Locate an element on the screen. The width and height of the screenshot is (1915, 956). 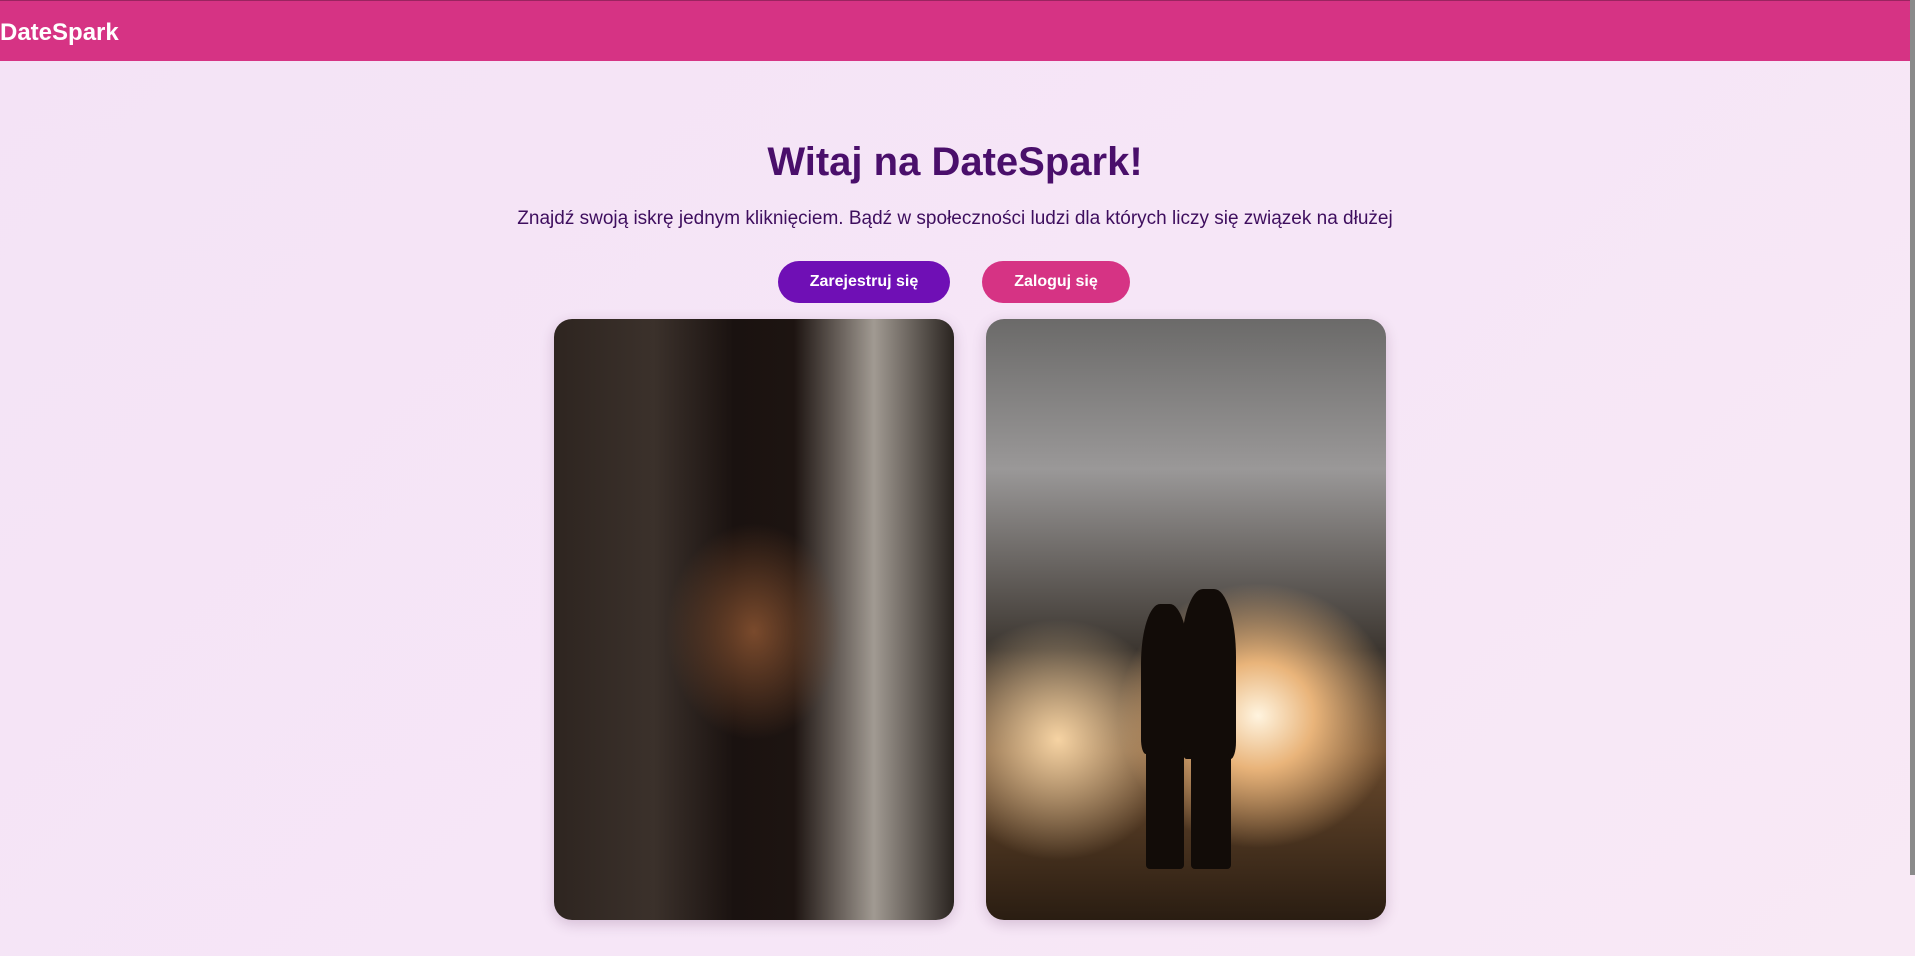
register-button: Zarejestruj się is located at coordinates (864, 282).